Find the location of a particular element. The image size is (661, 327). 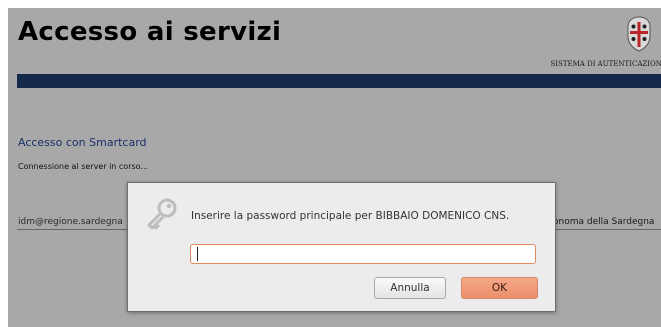

ok-button: OK is located at coordinates (499, 288).